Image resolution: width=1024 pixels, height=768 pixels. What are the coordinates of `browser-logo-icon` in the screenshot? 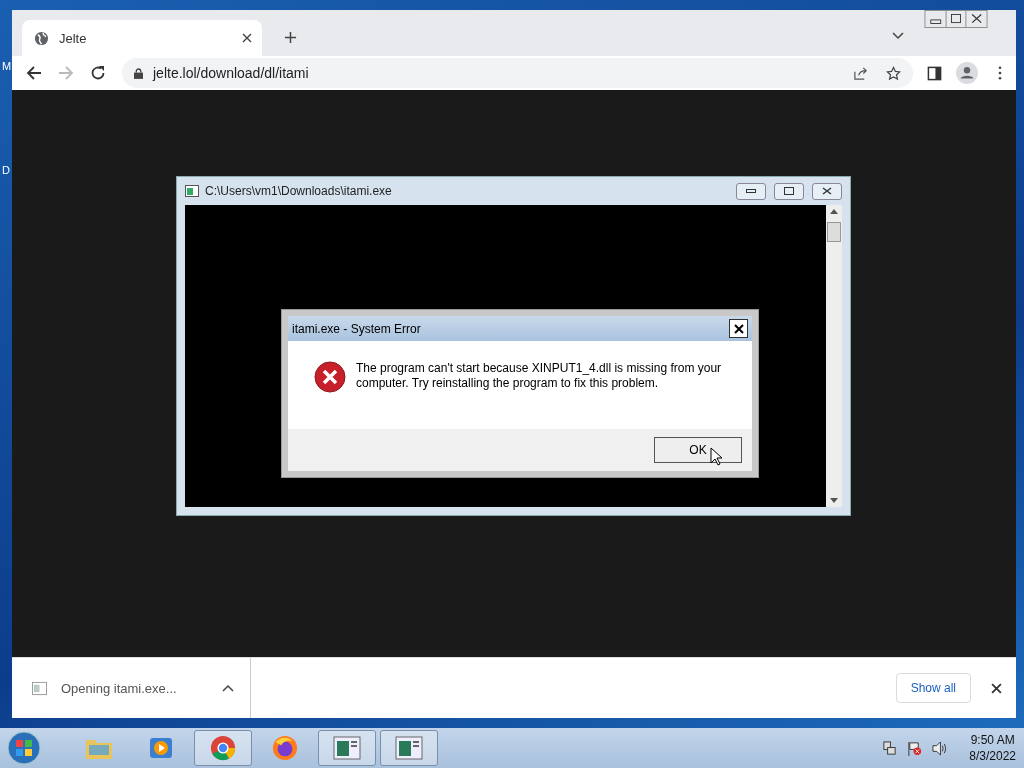 It's located at (223, 748).